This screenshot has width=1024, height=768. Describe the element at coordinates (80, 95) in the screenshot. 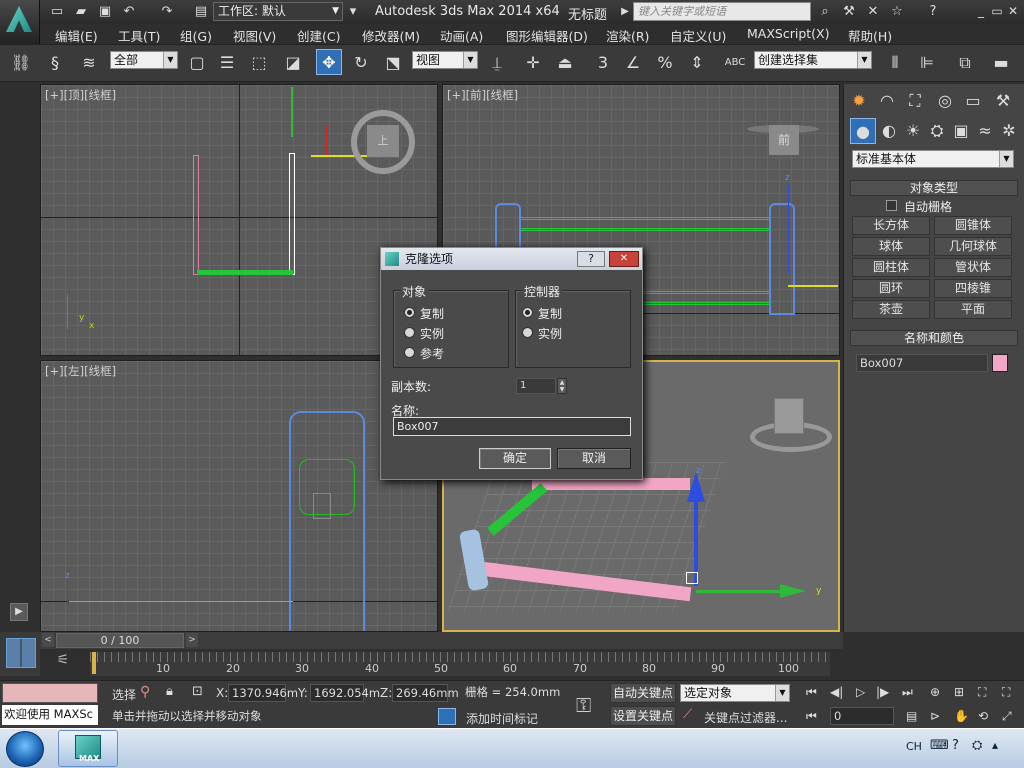

I see `viewport-top-label: [+][顶][线框]` at that location.